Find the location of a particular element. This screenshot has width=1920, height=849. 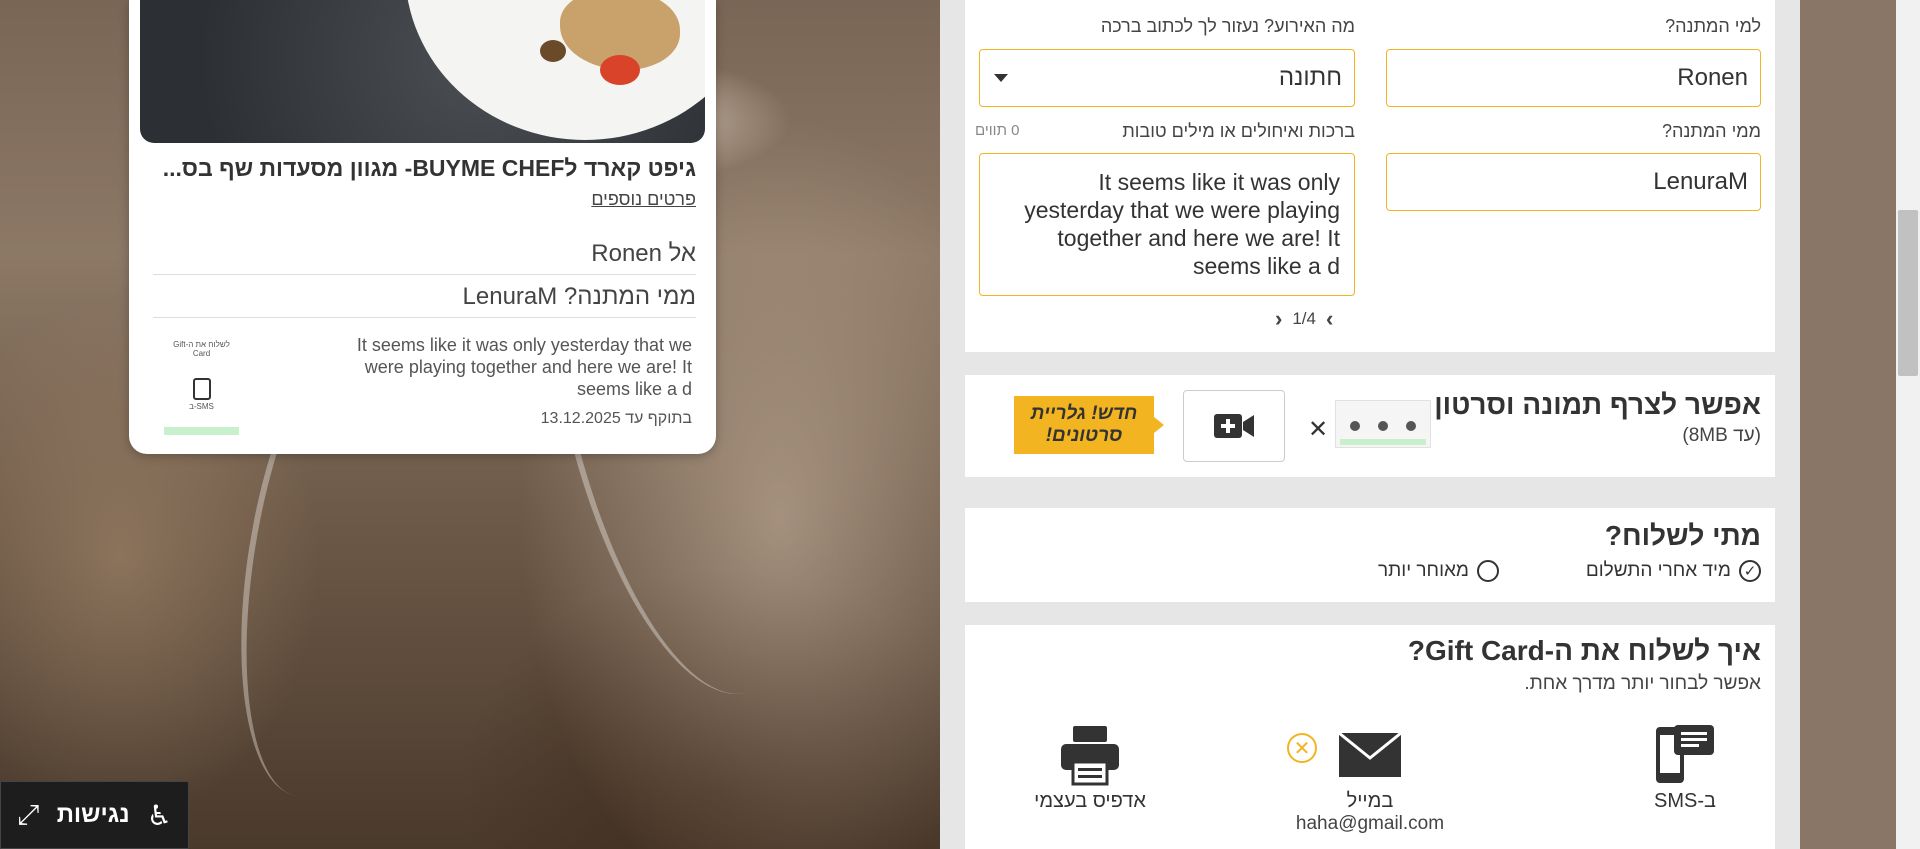

pager-label: 1/4 is located at coordinates (1304, 318).